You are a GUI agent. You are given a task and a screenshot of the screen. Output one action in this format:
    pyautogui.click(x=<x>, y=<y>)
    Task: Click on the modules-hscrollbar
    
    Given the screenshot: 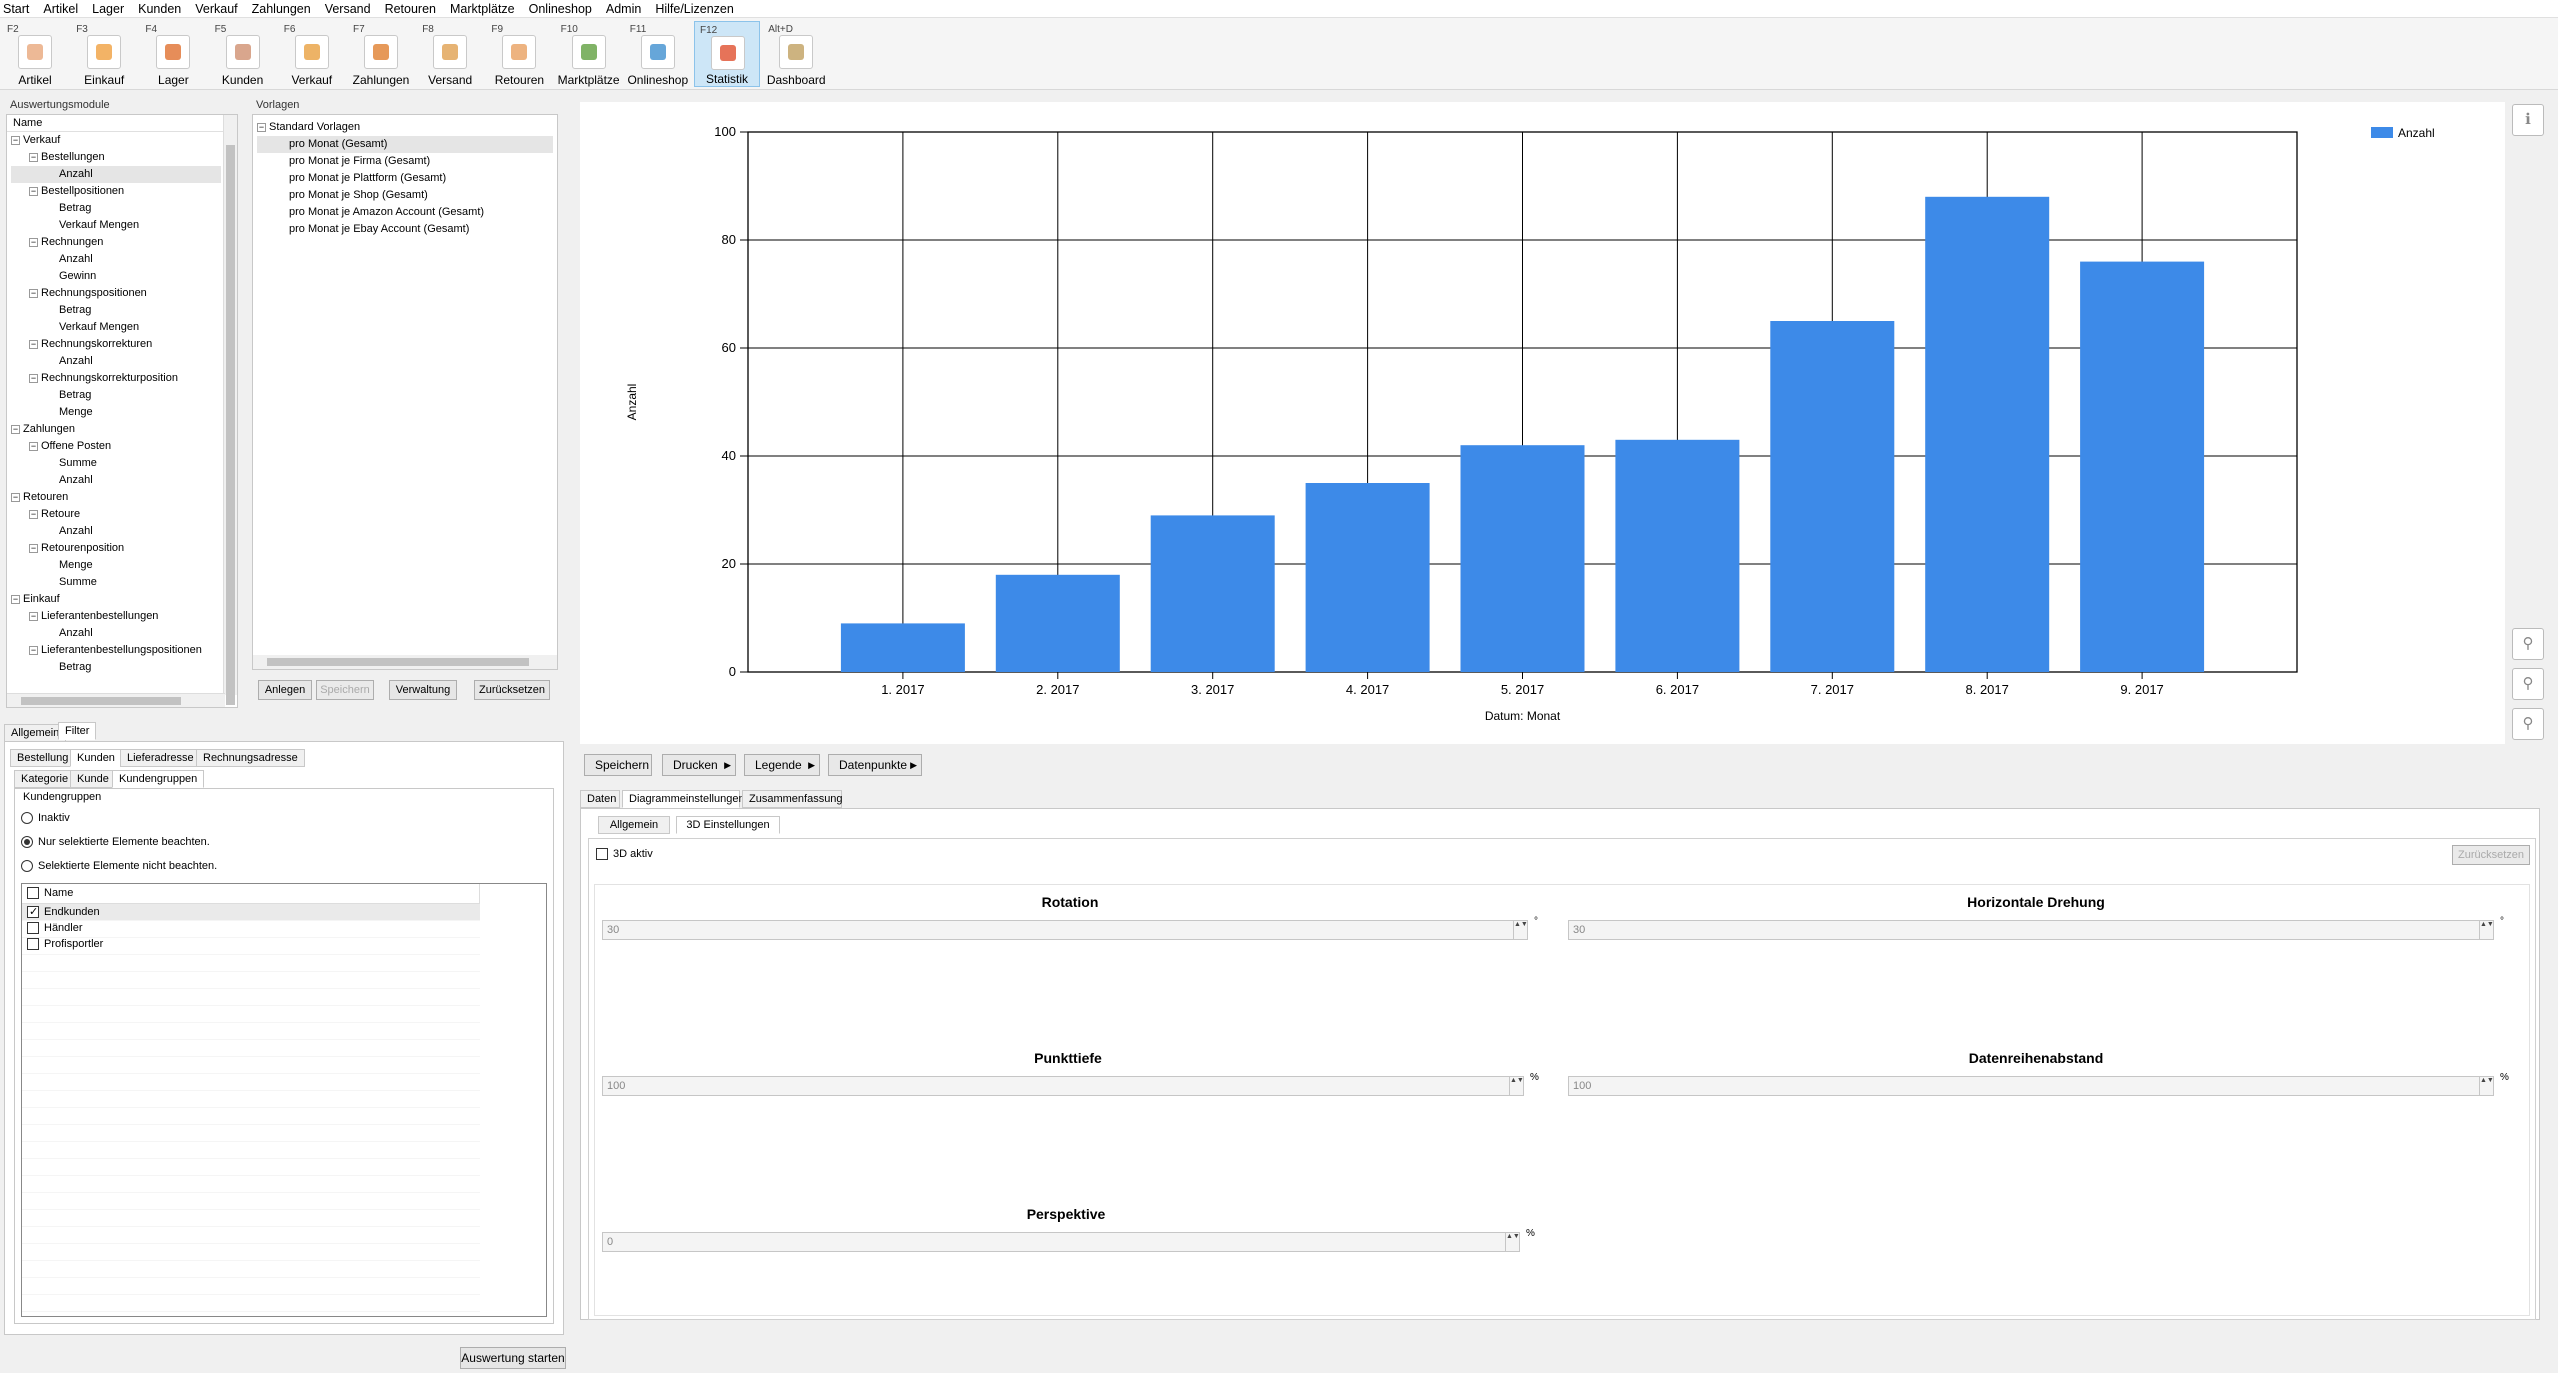 What is the action you would take?
    pyautogui.click(x=116, y=700)
    